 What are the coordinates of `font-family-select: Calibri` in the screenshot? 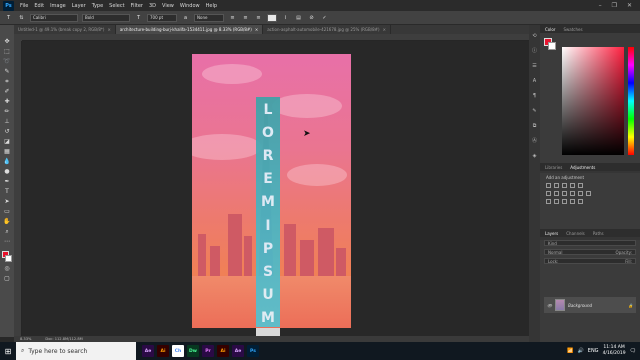 It's located at (54, 17).